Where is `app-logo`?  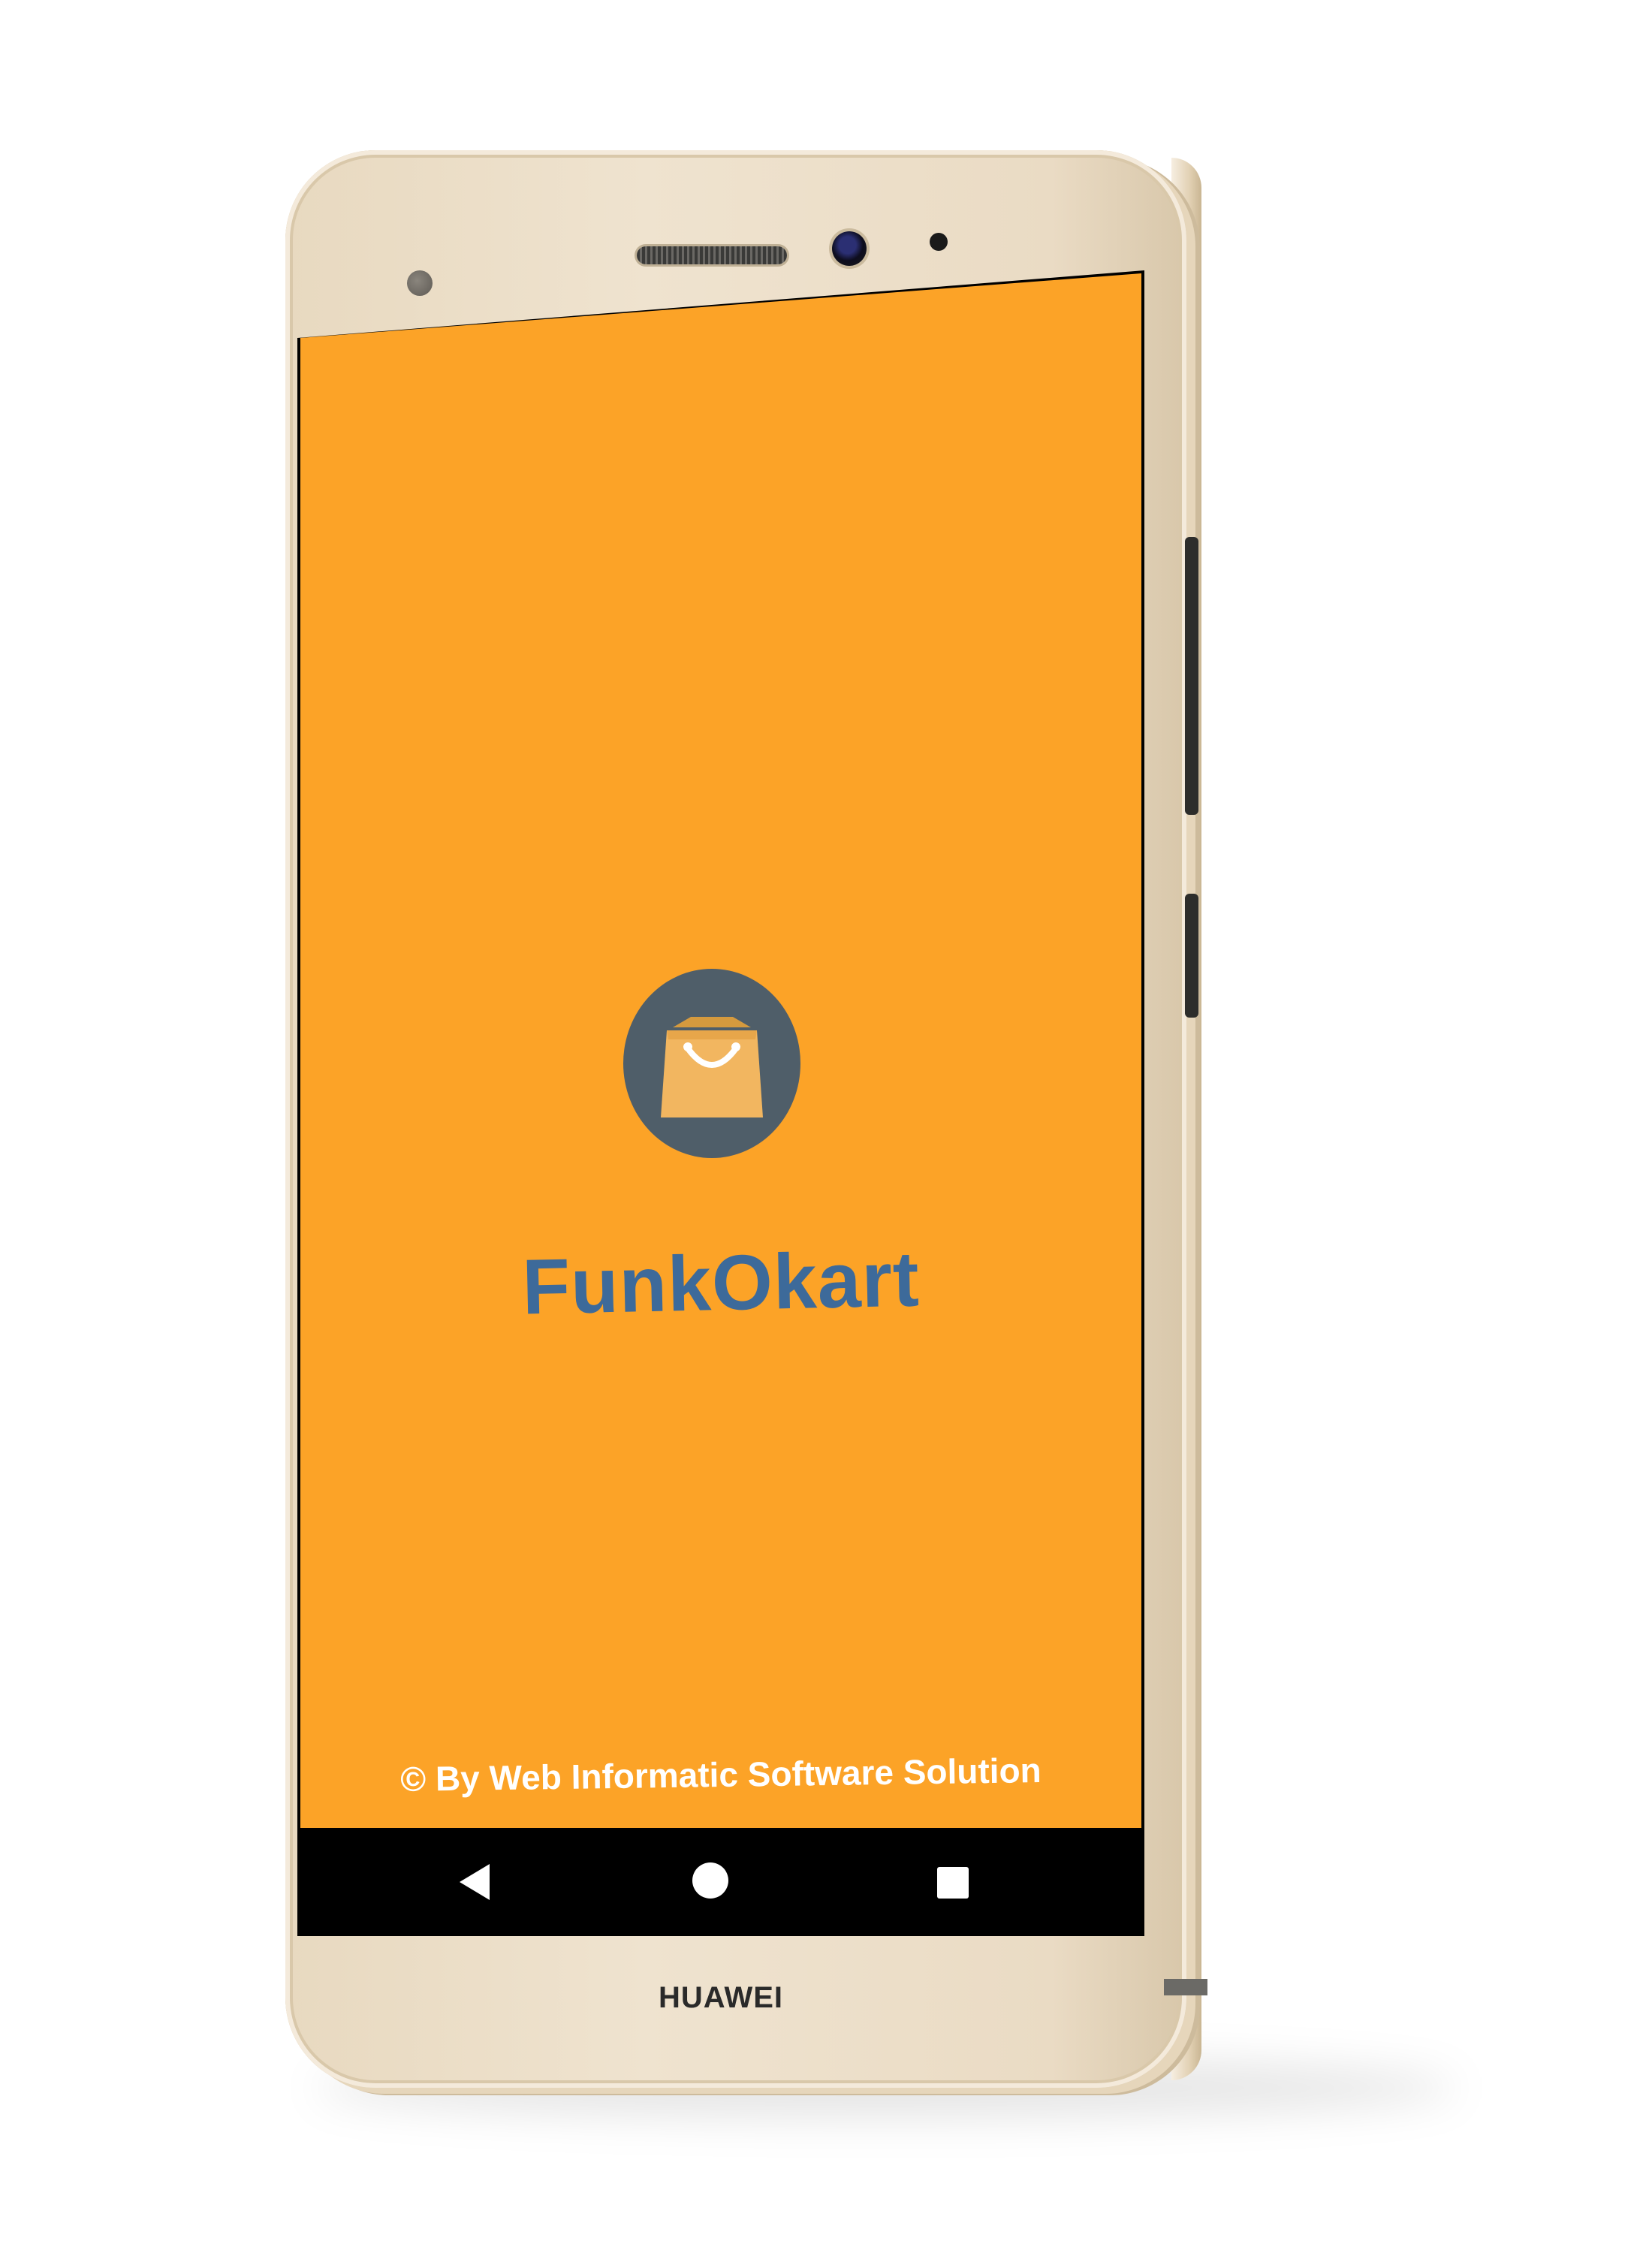
app-logo is located at coordinates (711, 1063).